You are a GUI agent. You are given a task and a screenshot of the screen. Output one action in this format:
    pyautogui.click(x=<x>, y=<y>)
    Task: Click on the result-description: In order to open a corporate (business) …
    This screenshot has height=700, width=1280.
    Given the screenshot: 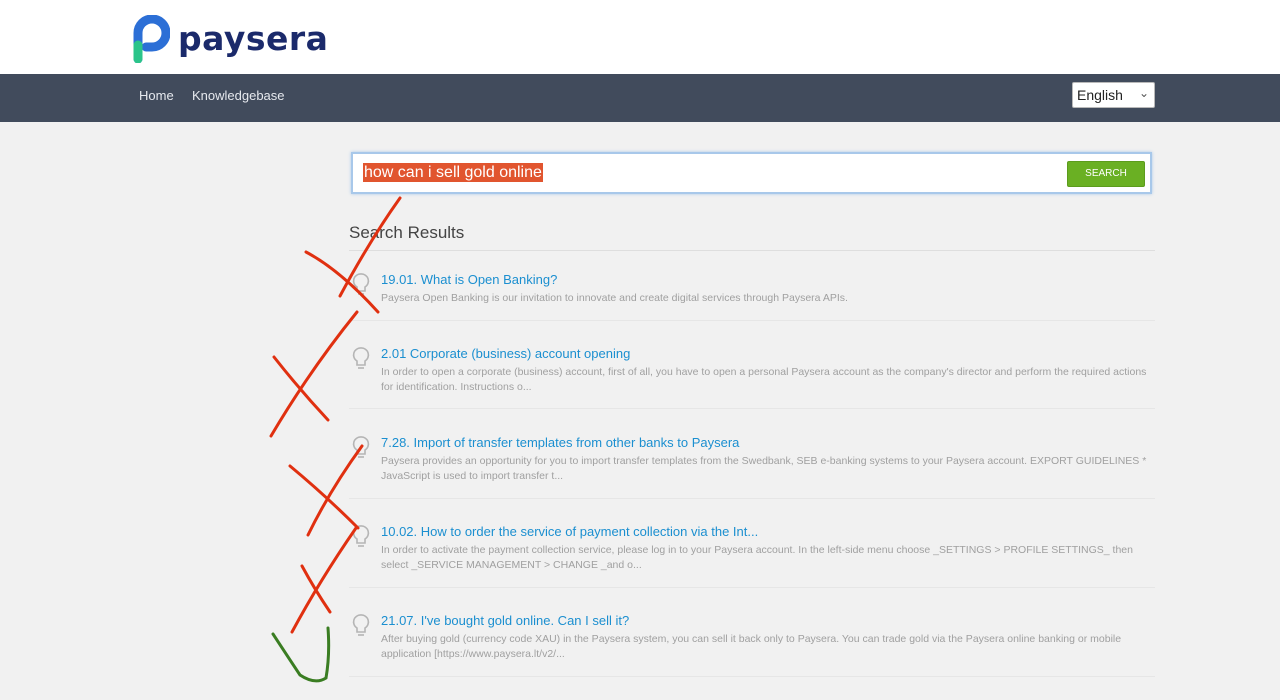 What is the action you would take?
    pyautogui.click(x=764, y=379)
    